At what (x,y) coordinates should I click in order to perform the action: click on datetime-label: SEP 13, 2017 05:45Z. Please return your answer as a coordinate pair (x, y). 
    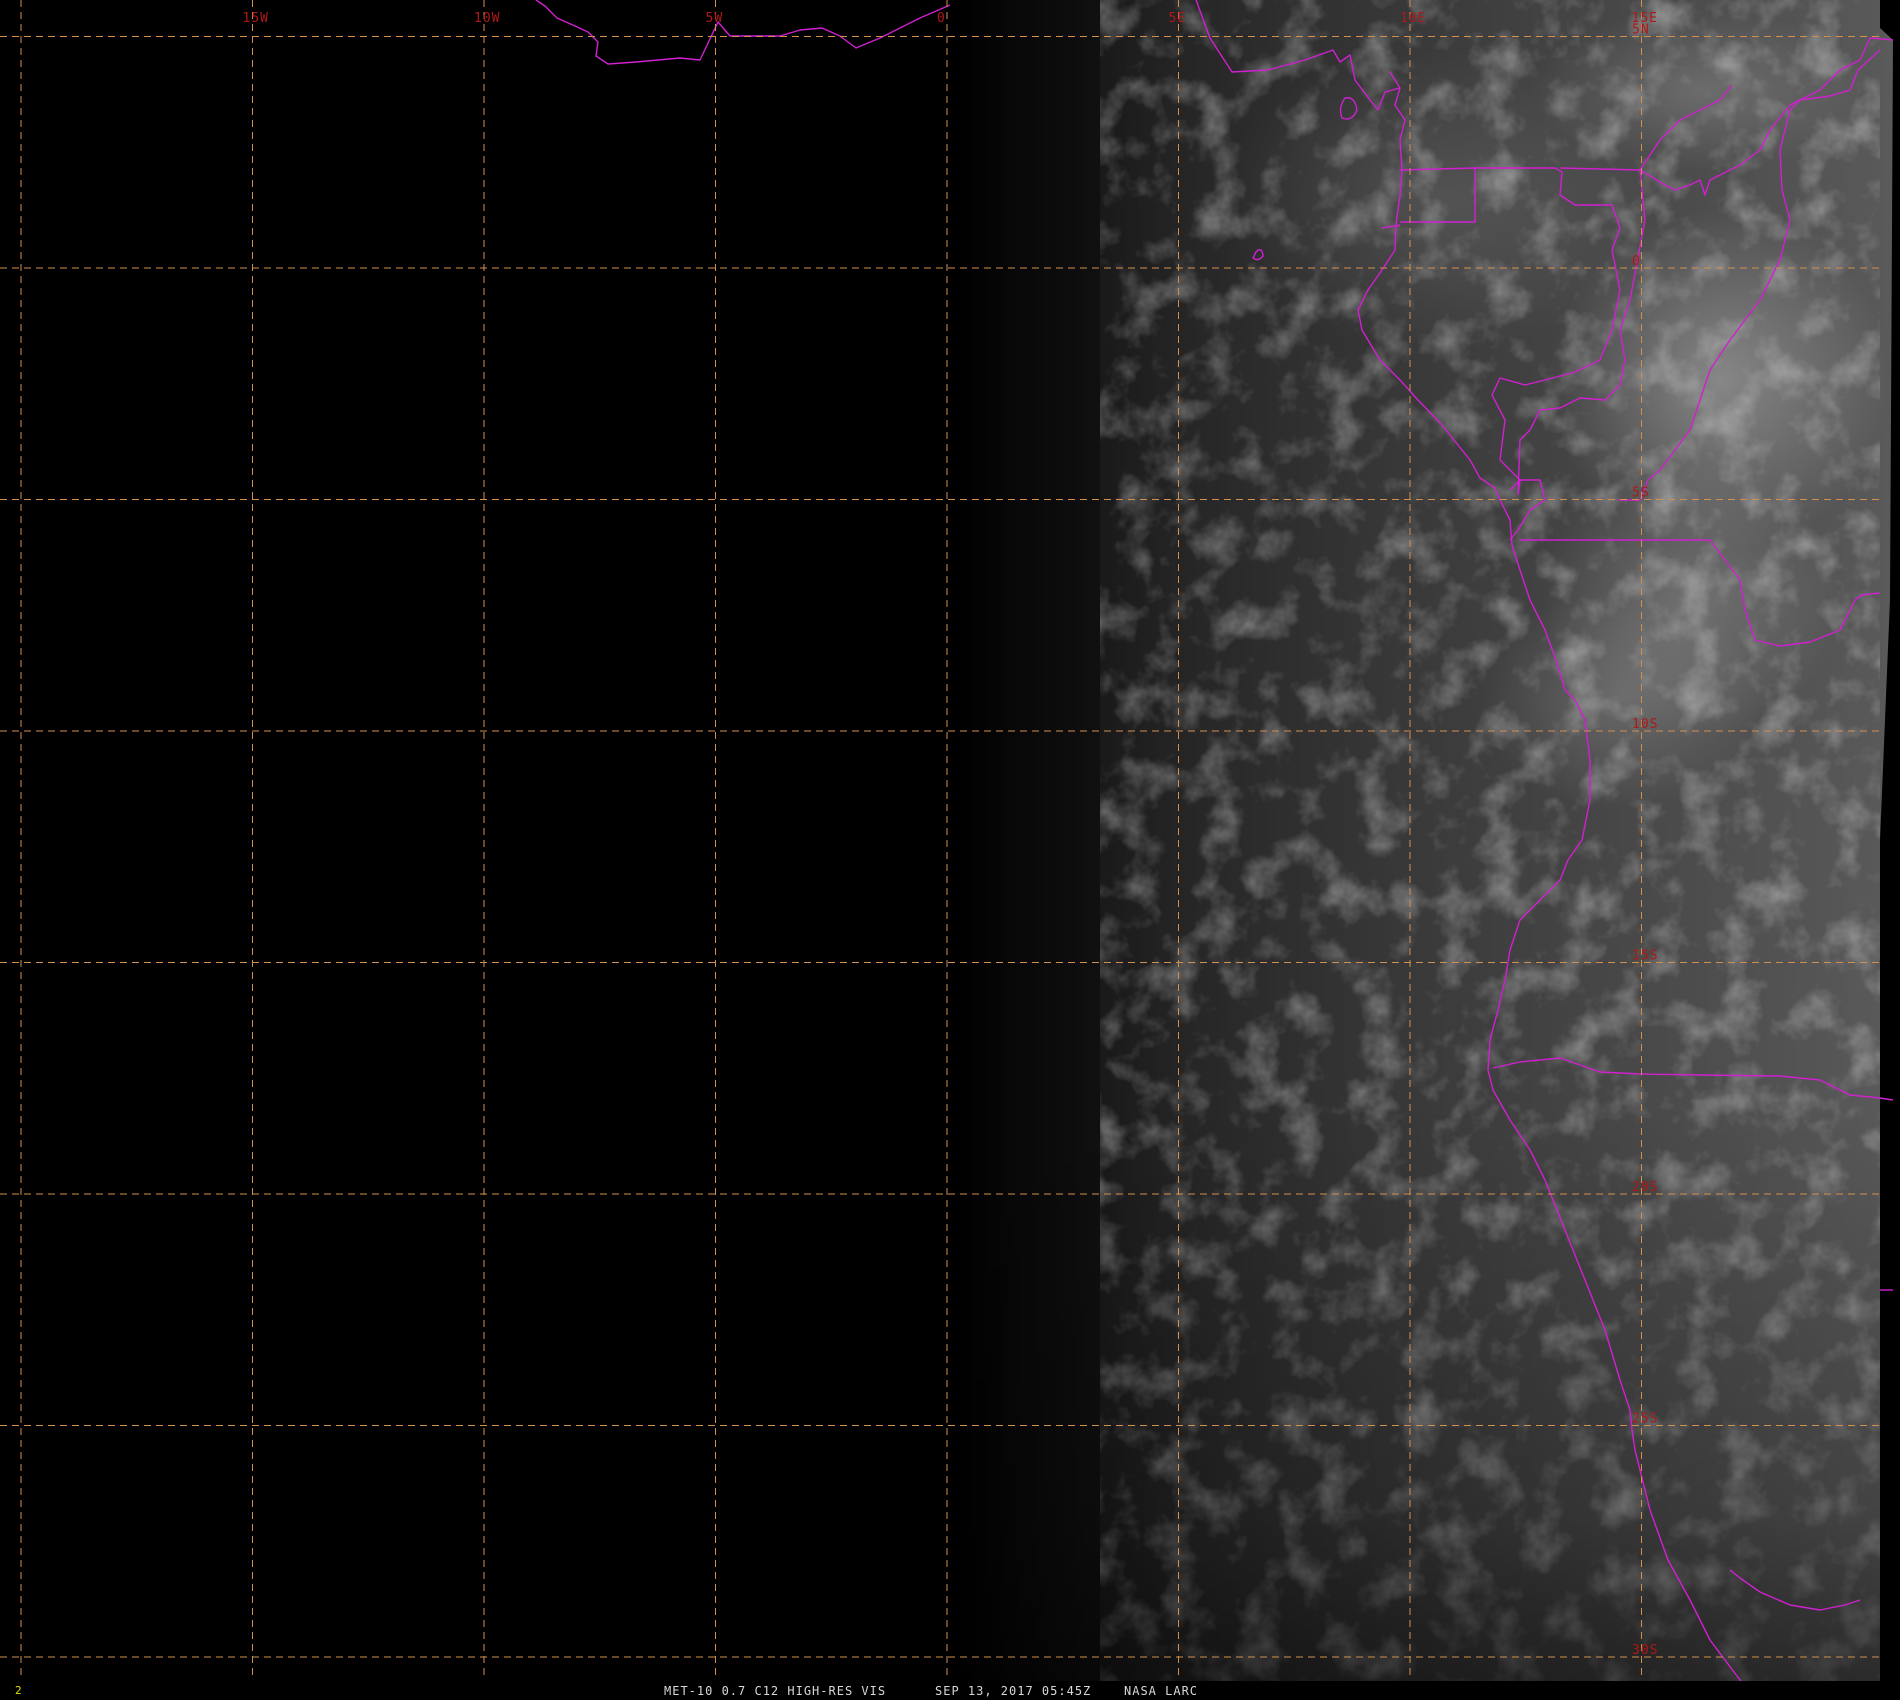
    Looking at the image, I should click on (1013, 1691).